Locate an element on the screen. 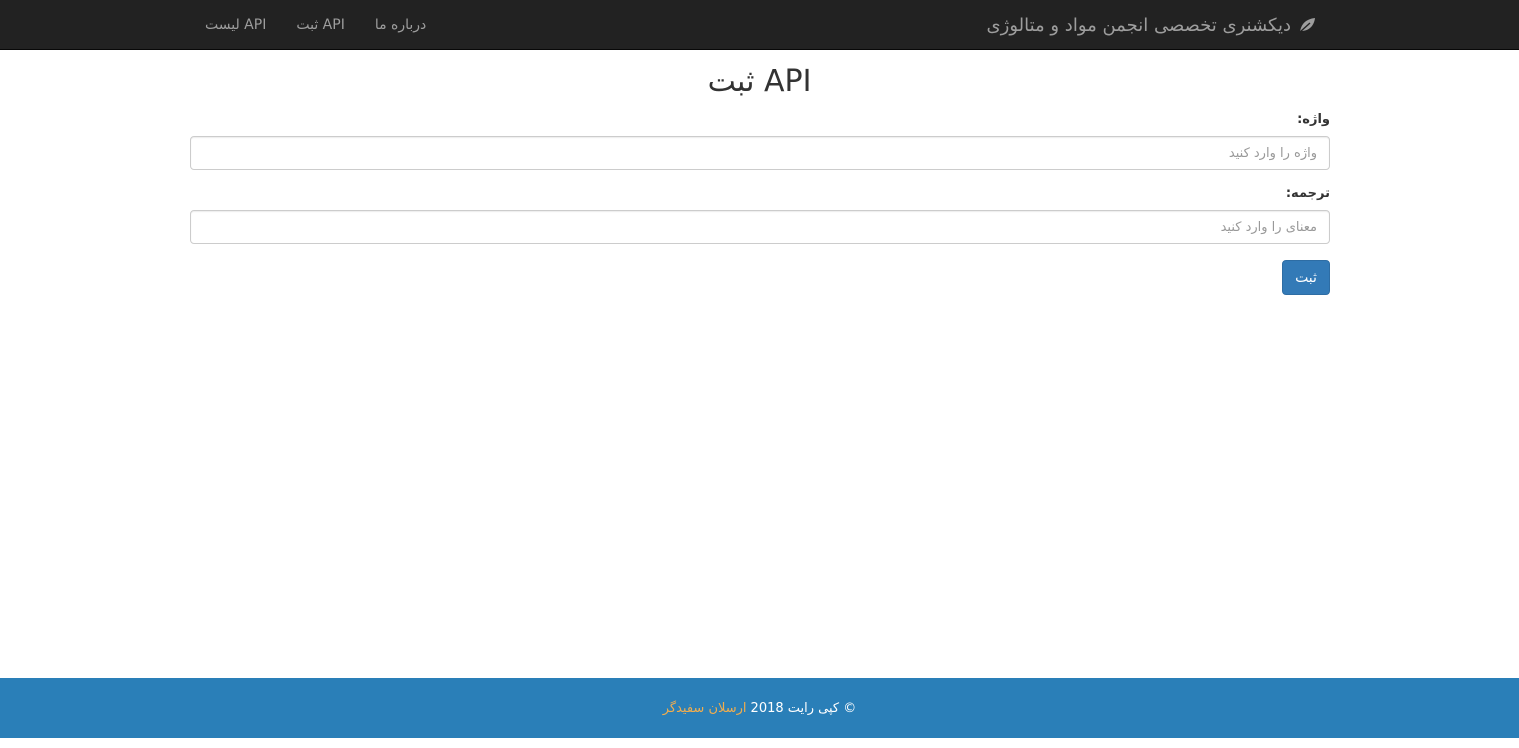 The width and height of the screenshot is (1519, 748). brand-label: دیکشنری تخصصی انجمن مواد و متالوژی is located at coordinates (1138, 25).